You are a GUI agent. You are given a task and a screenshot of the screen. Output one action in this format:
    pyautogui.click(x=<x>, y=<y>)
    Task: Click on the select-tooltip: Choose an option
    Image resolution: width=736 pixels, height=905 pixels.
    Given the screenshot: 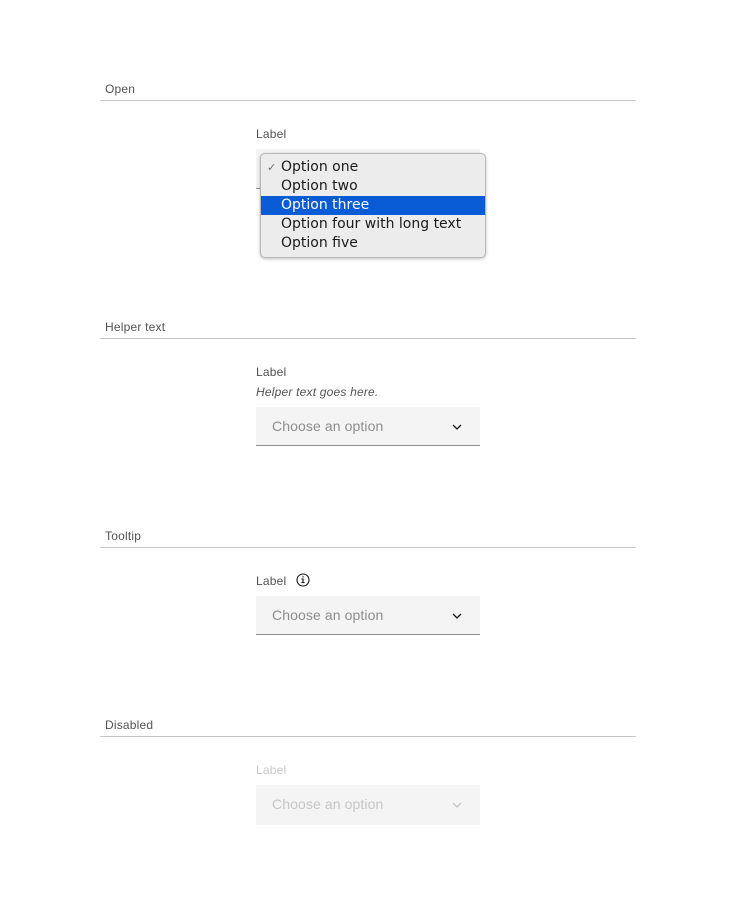 What is the action you would take?
    pyautogui.click(x=368, y=615)
    